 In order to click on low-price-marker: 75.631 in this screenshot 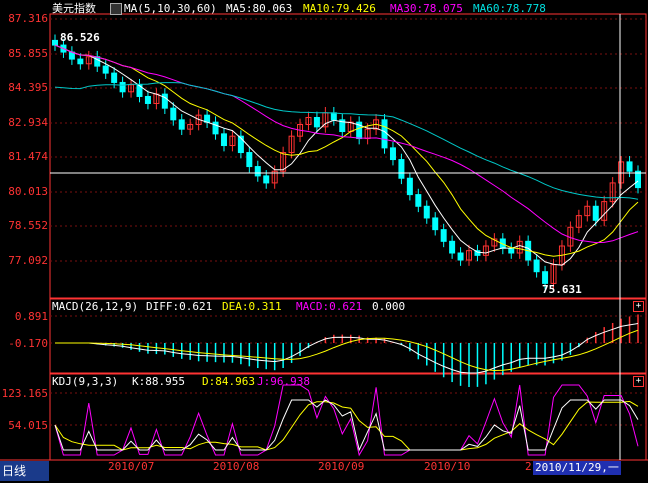, I will do `click(562, 289)`.